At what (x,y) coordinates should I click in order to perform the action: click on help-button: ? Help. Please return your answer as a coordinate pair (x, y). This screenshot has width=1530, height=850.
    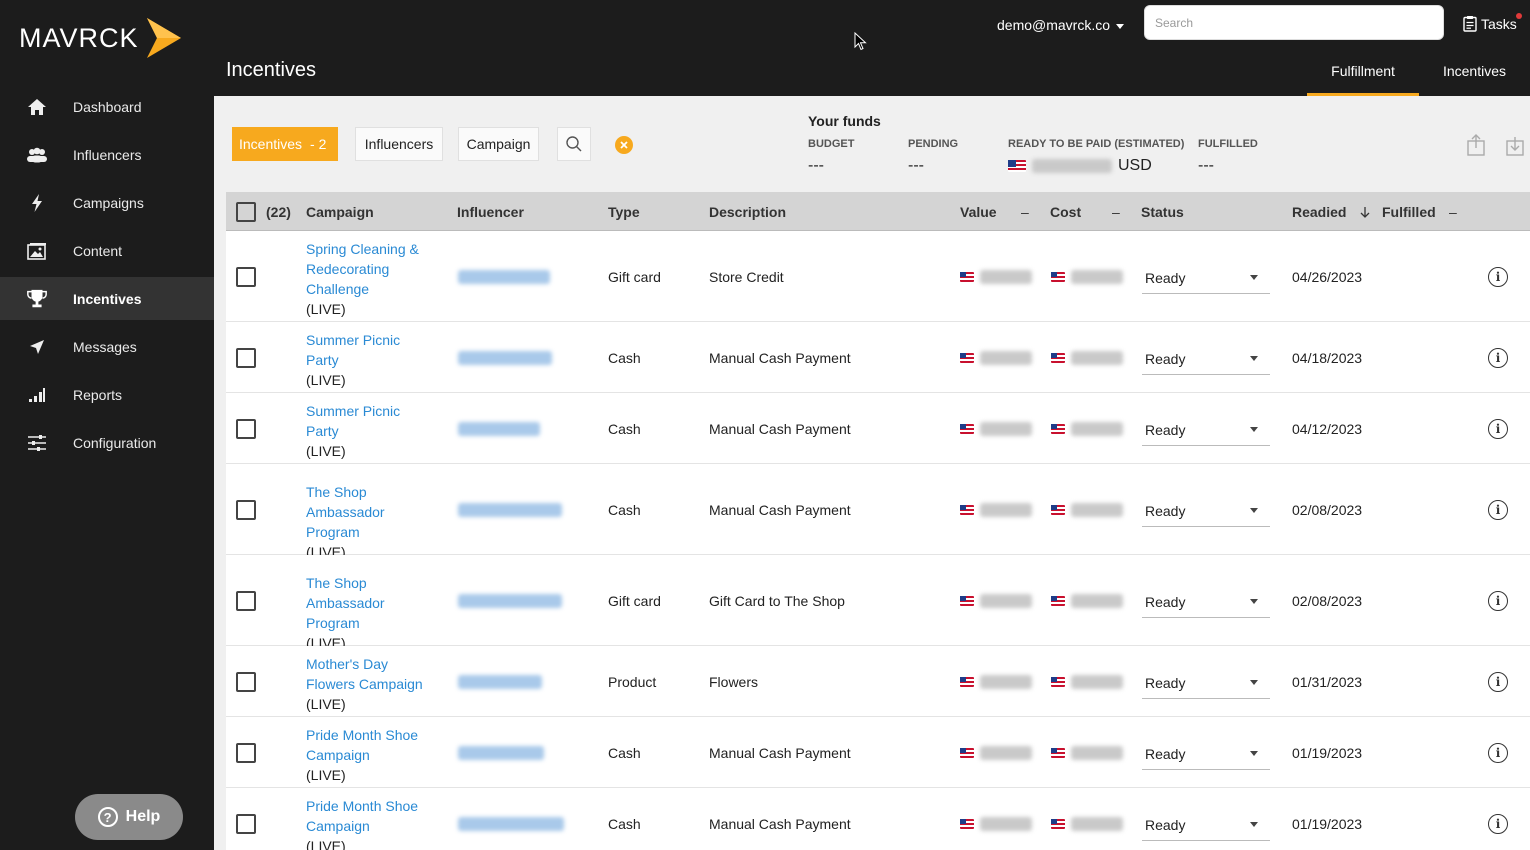
    Looking at the image, I should click on (129, 817).